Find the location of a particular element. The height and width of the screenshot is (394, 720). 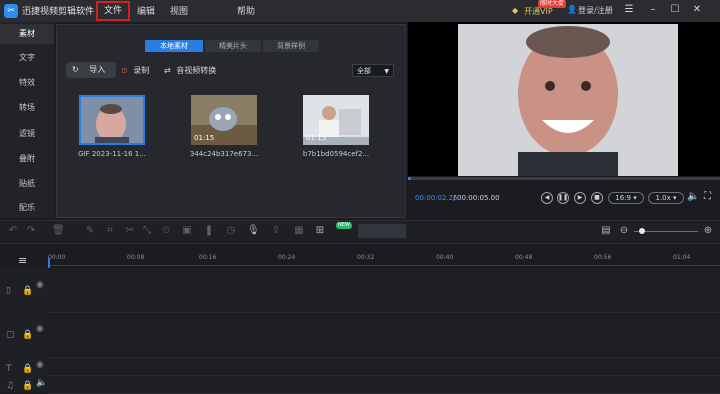

track-menu-icon: ≡ is located at coordinates (22, 260).